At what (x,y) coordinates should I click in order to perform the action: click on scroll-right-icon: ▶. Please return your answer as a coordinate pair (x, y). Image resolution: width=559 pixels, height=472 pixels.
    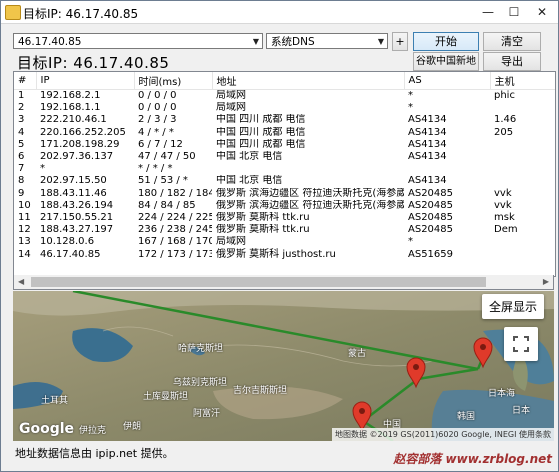
    Looking at the image, I should click on (546, 281).